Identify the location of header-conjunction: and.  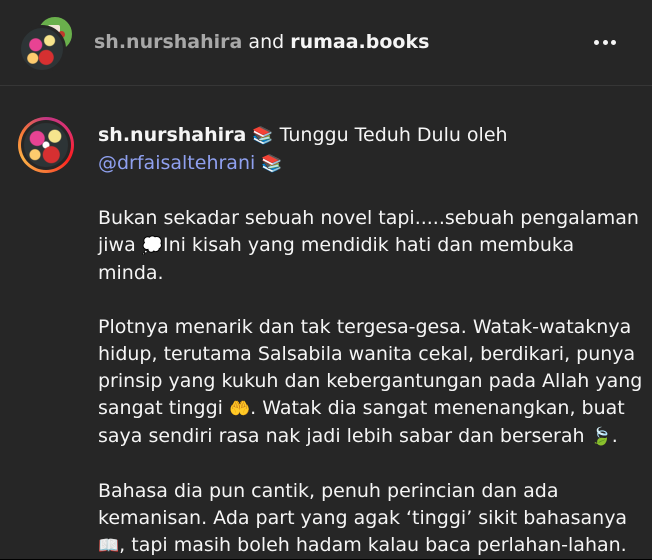
(266, 42).